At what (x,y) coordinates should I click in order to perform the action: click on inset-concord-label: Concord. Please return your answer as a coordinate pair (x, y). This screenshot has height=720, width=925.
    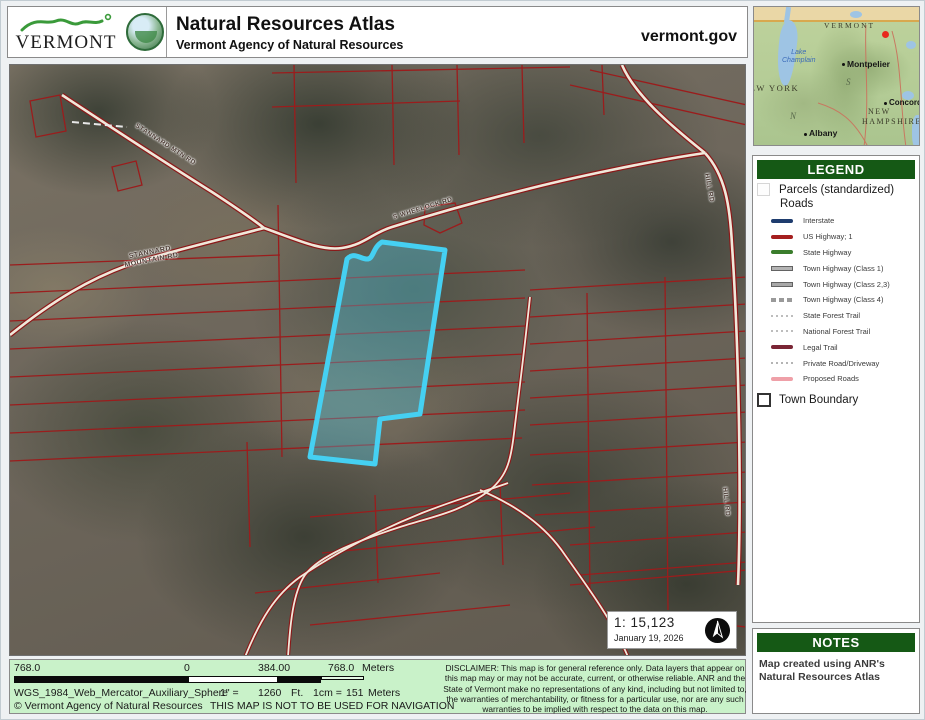
    Looking at the image, I should click on (904, 102).